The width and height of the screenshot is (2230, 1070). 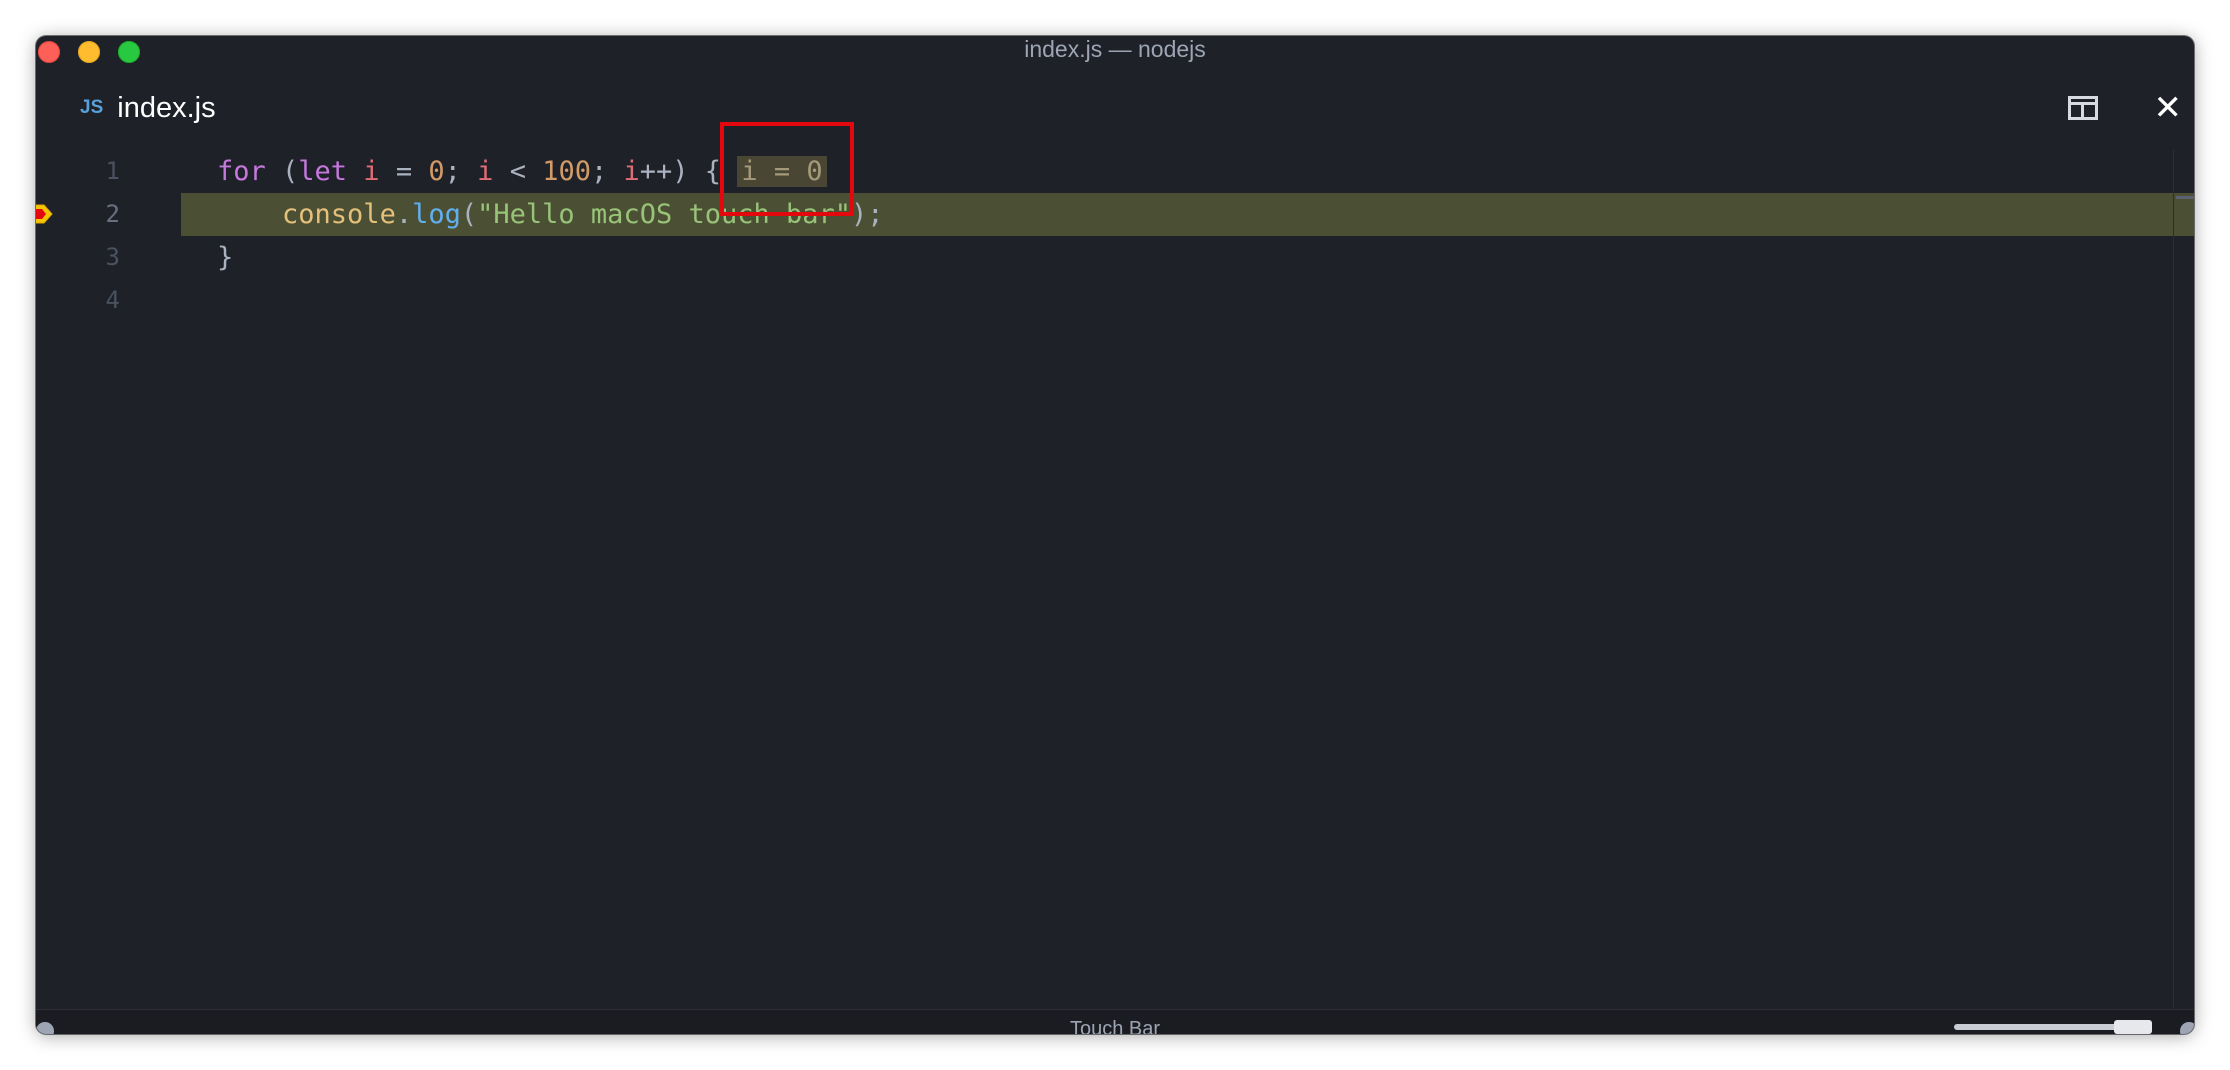 What do you see at coordinates (2083, 108) in the screenshot?
I see `split-editor-icon` at bounding box center [2083, 108].